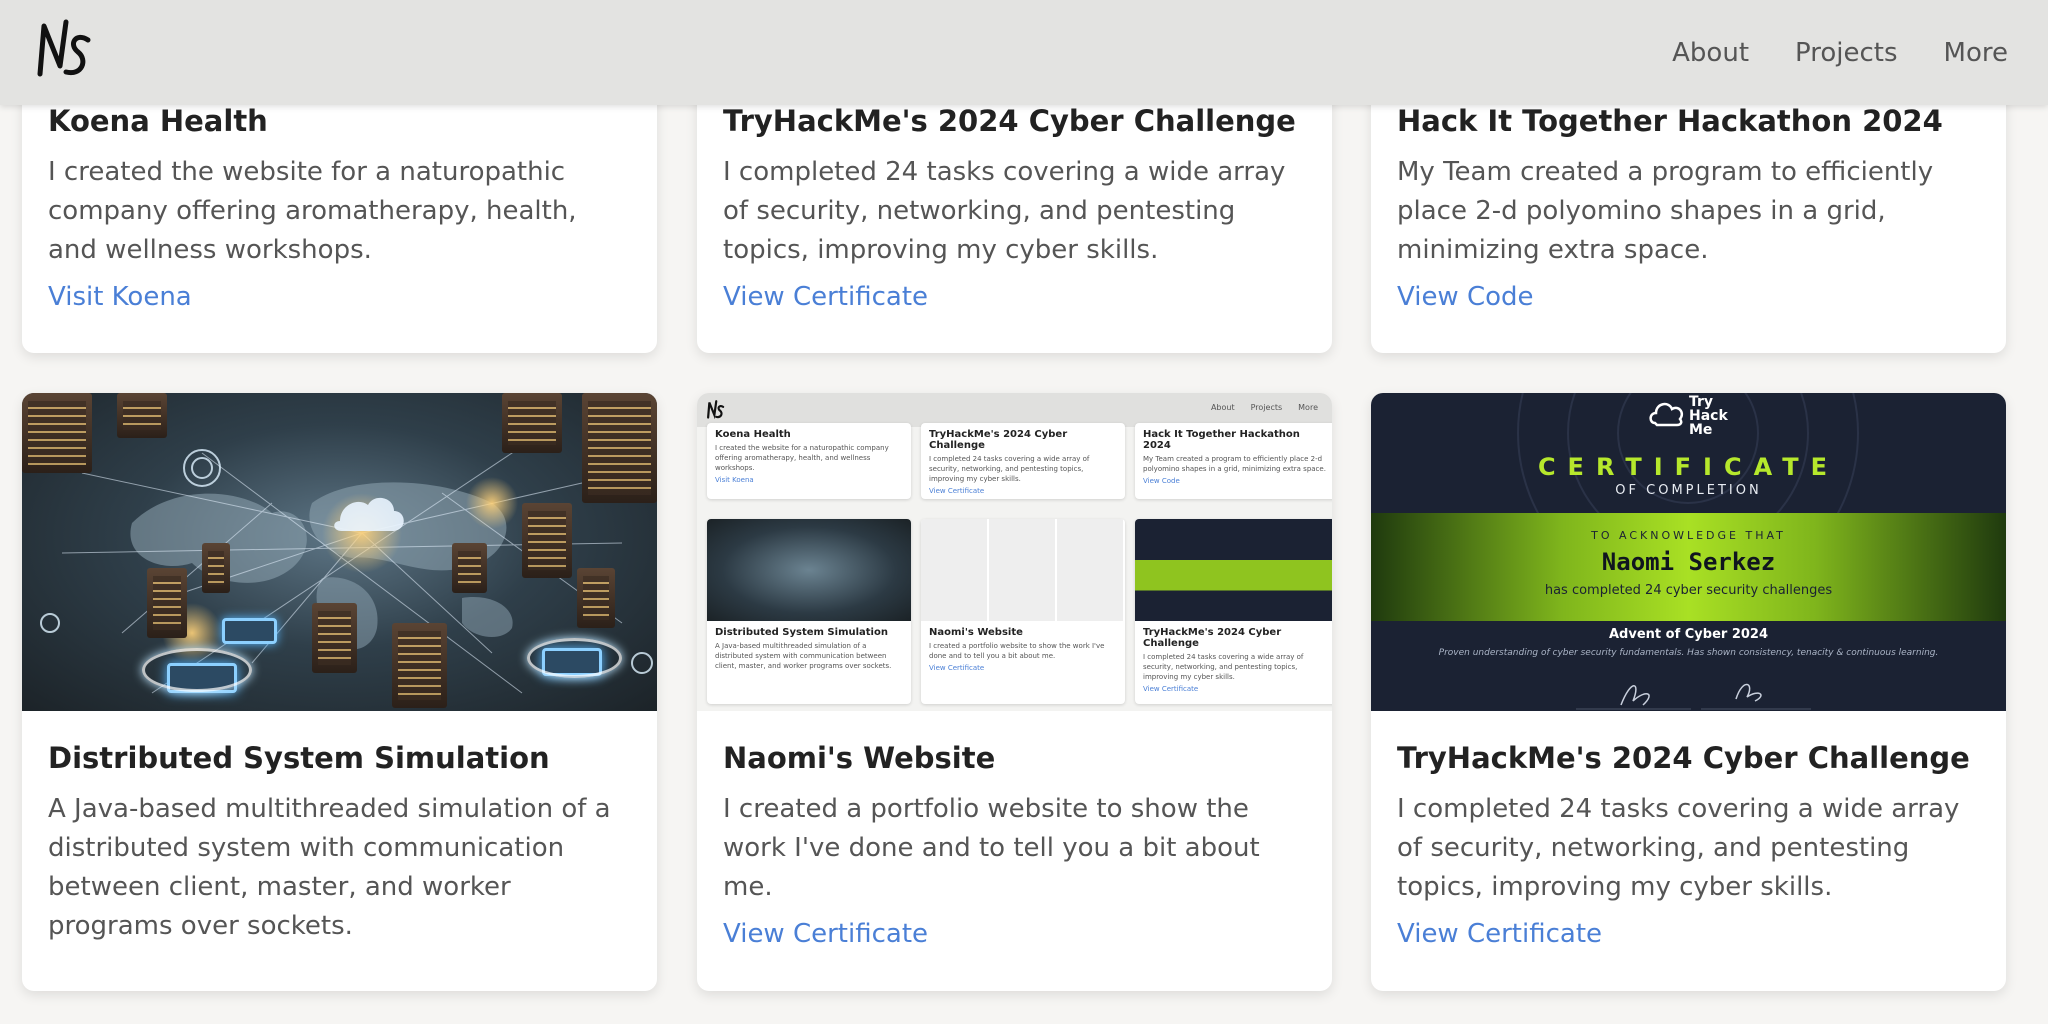 The image size is (2048, 1024). I want to click on mini-card-link: View Code, so click(1161, 481).